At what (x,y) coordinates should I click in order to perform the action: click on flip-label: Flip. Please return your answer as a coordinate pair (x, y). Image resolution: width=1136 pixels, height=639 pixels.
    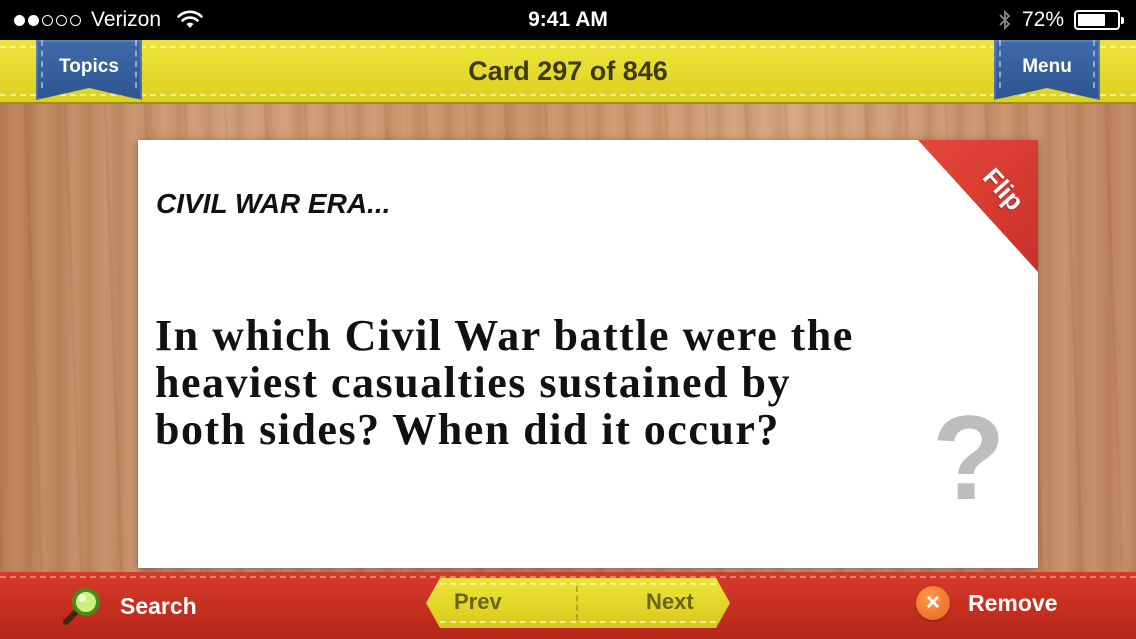
    Looking at the image, I should click on (1003, 189).